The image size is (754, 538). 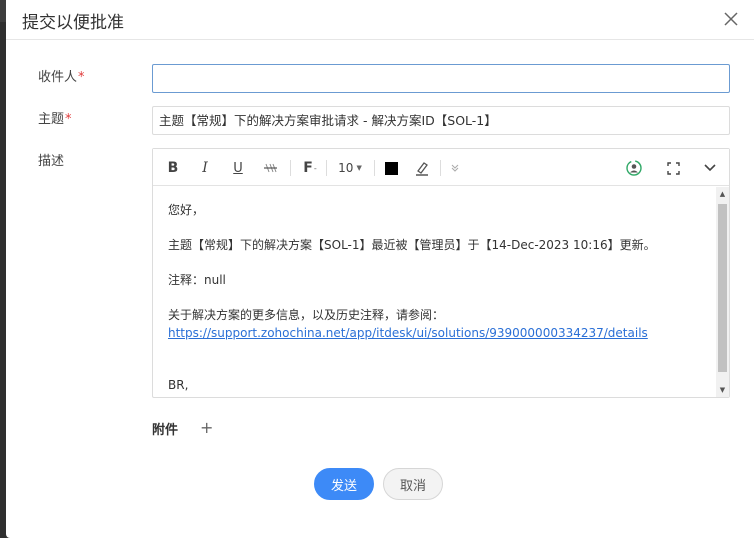 I want to click on dialog-title: 提交以便批准, so click(x=73, y=23).